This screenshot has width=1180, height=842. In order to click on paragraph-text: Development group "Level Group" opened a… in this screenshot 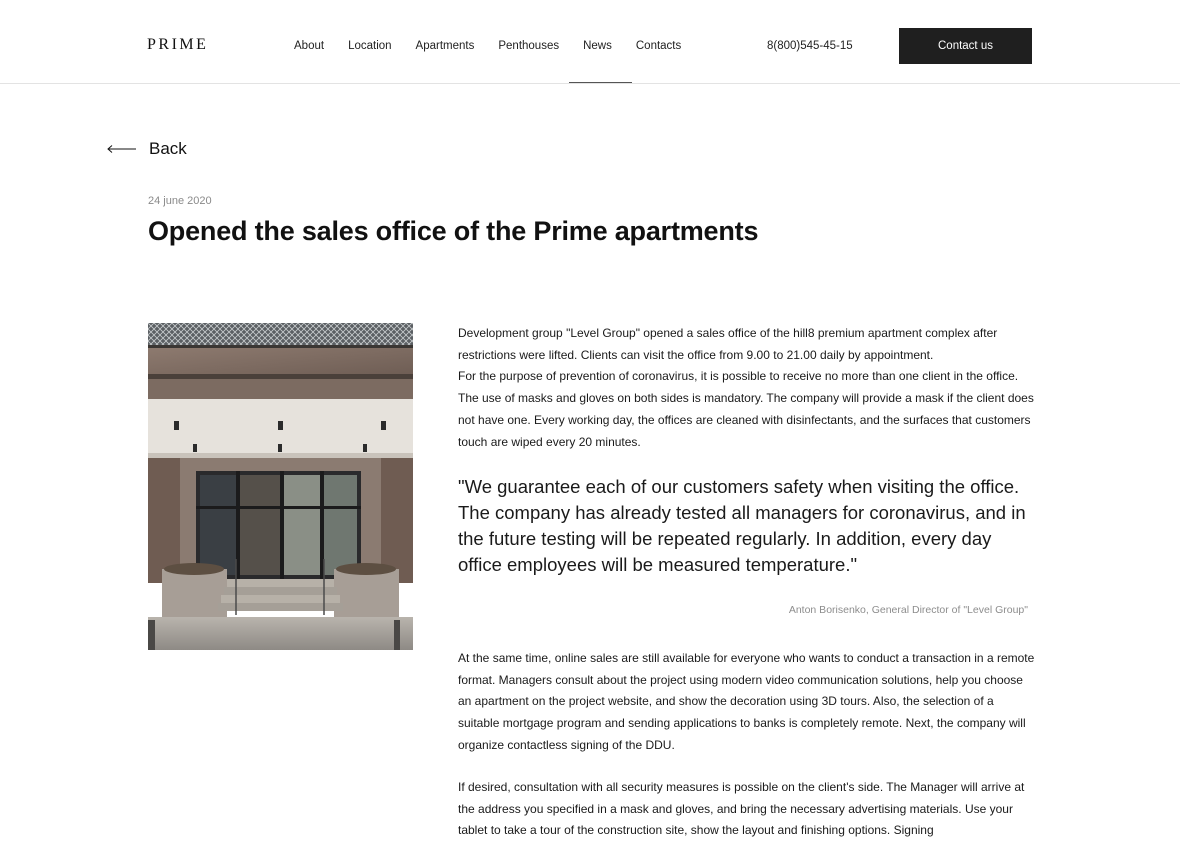, I will do `click(728, 344)`.